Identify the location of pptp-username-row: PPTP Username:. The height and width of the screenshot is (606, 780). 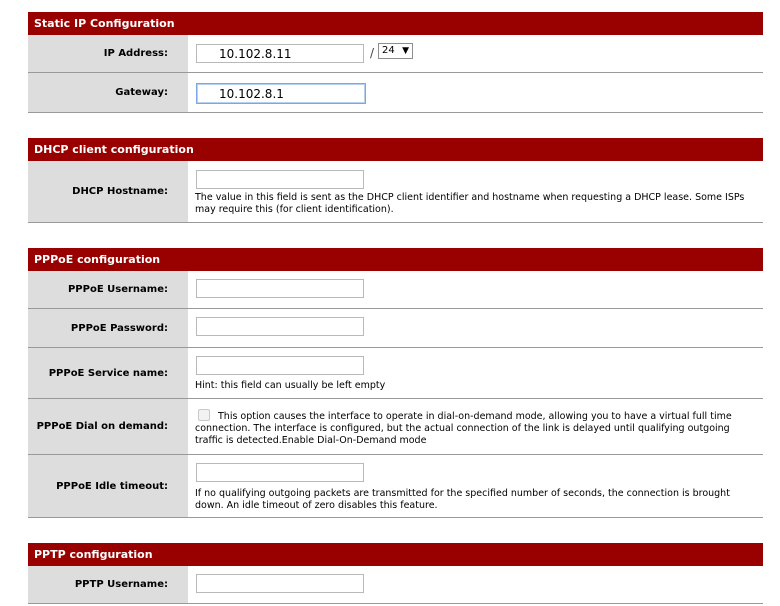
(395, 585).